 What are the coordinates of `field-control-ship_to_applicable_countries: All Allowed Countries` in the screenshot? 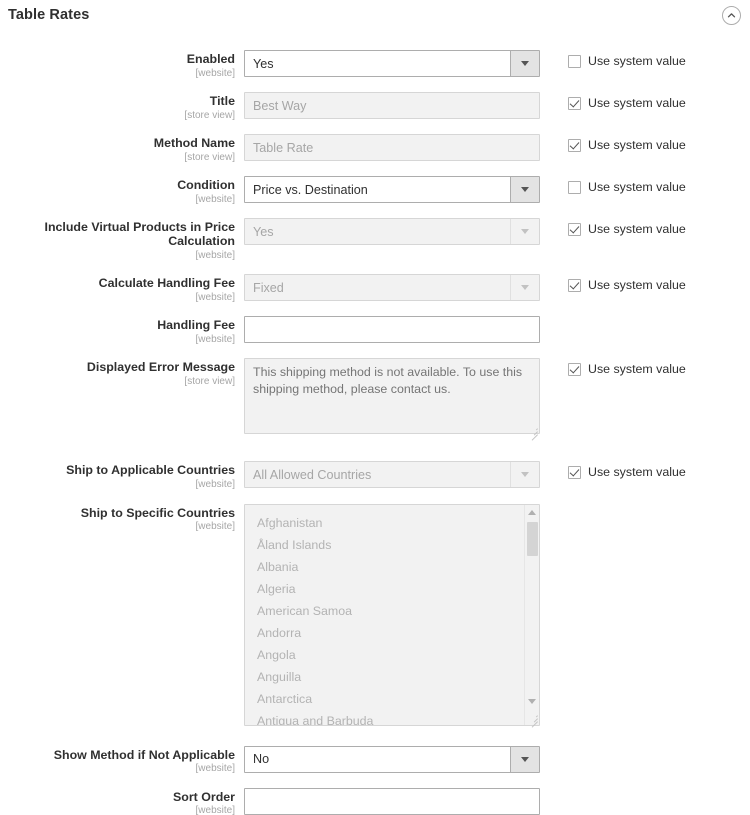 It's located at (392, 475).